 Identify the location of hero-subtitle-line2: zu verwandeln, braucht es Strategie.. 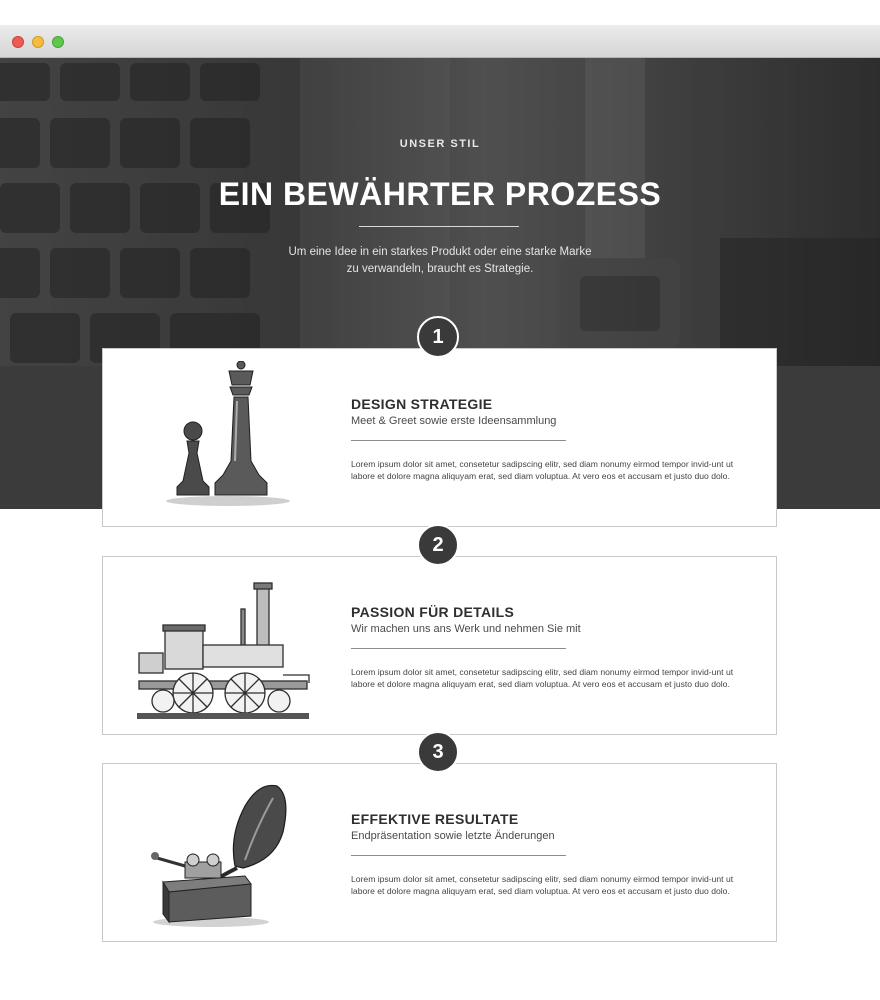
(440, 269).